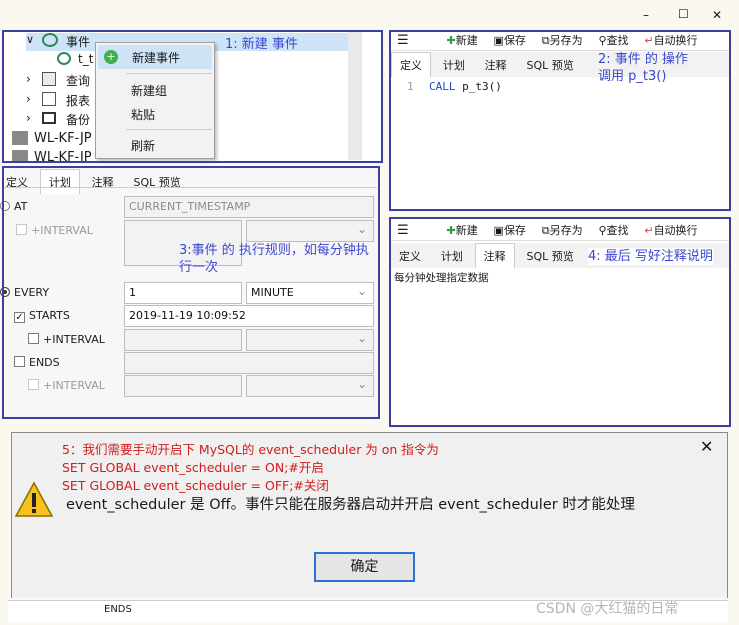  What do you see at coordinates (193, 467) in the screenshot?
I see `annotation-5-line-2: SET GLOBAL event_scheduler = ON;#开启` at bounding box center [193, 467].